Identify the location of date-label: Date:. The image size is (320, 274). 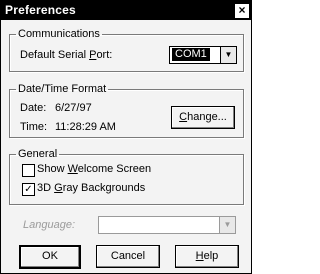
(33, 108).